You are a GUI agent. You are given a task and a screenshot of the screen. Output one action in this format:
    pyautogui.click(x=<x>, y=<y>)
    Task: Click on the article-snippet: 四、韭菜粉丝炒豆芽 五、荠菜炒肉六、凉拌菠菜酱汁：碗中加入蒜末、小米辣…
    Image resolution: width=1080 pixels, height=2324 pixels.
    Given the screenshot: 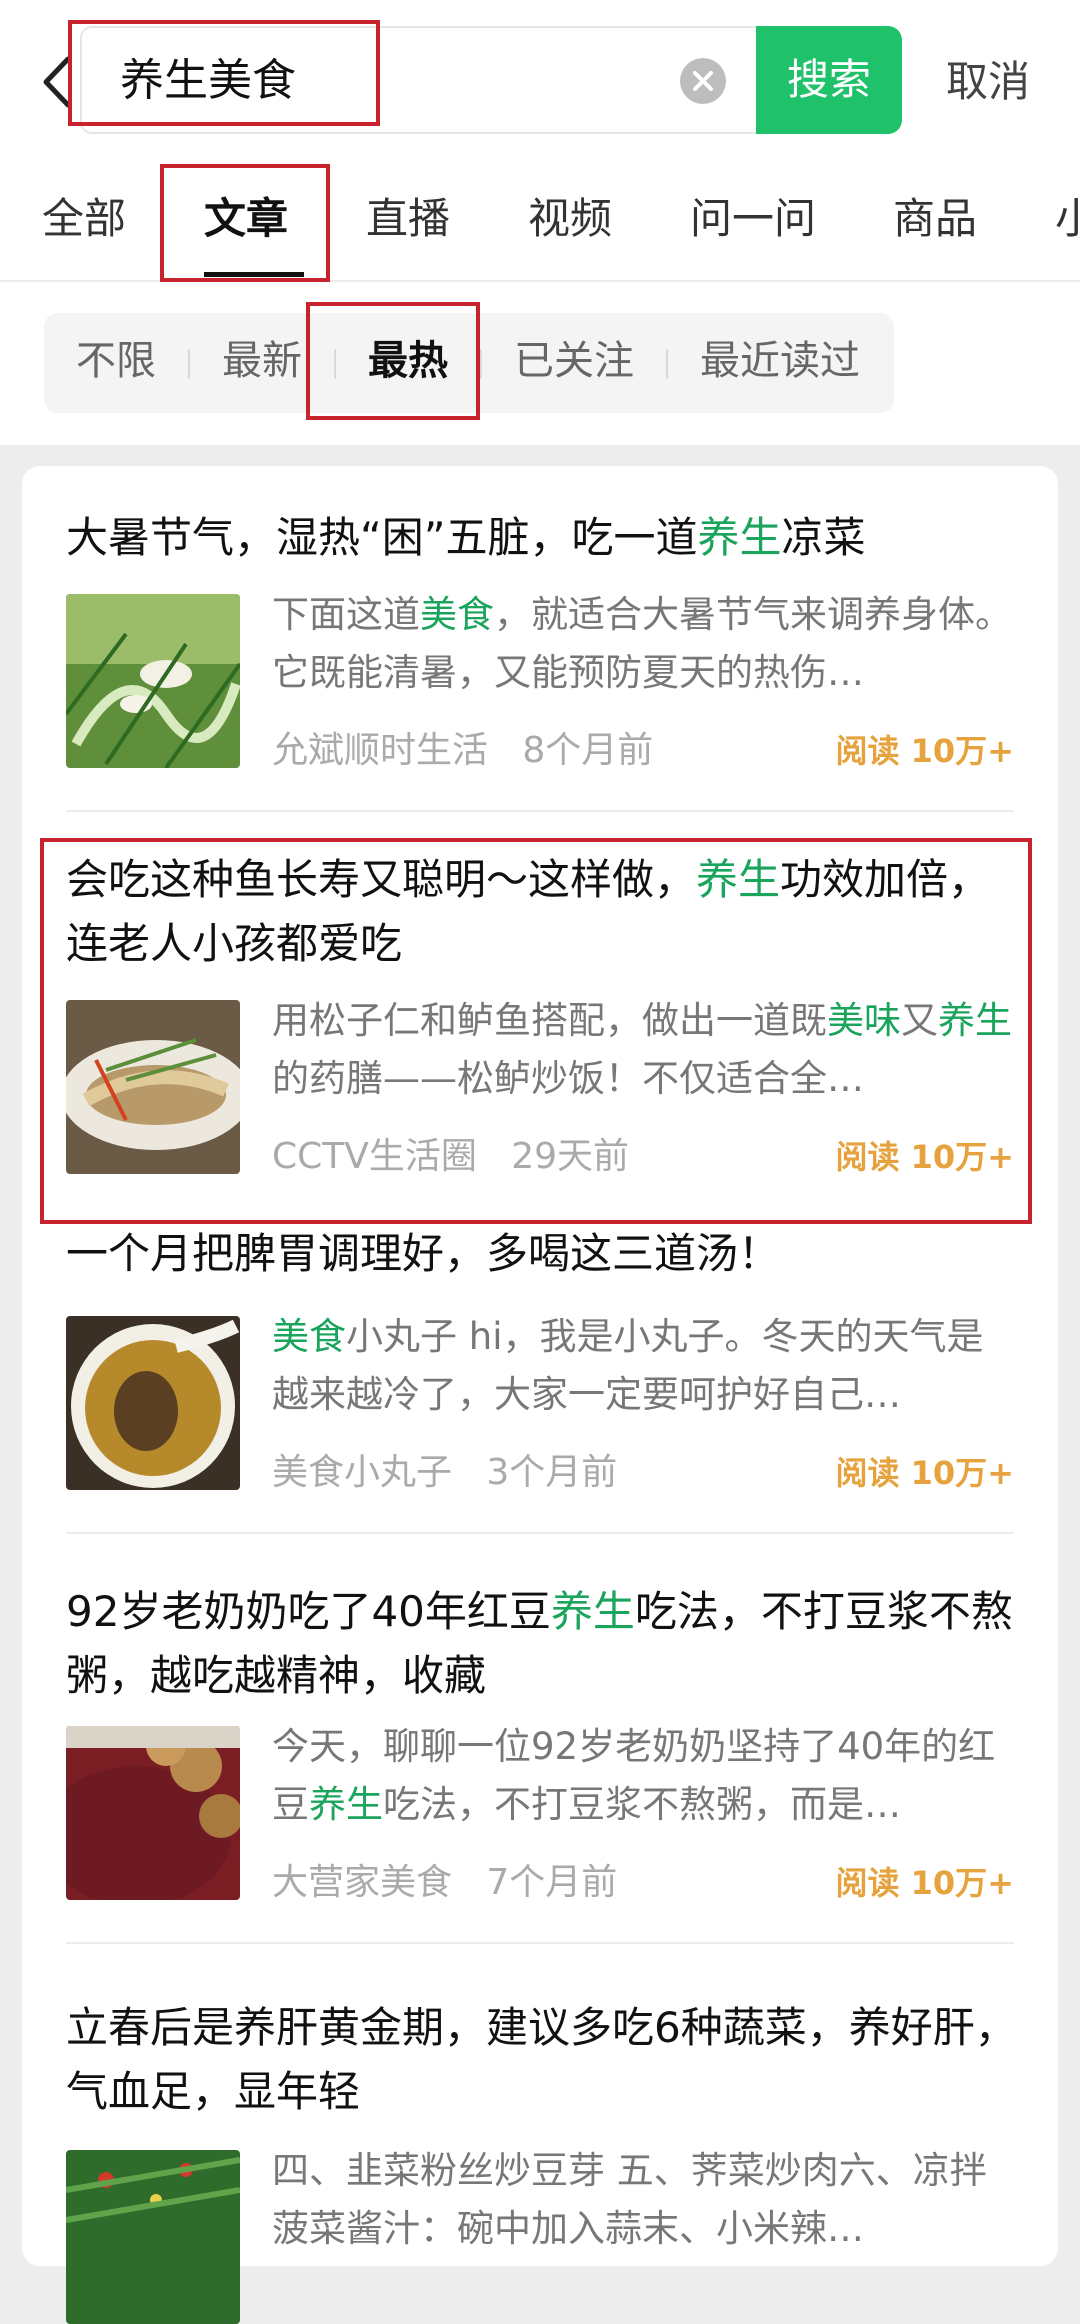 What is the action you would take?
    pyautogui.click(x=629, y=2199)
    